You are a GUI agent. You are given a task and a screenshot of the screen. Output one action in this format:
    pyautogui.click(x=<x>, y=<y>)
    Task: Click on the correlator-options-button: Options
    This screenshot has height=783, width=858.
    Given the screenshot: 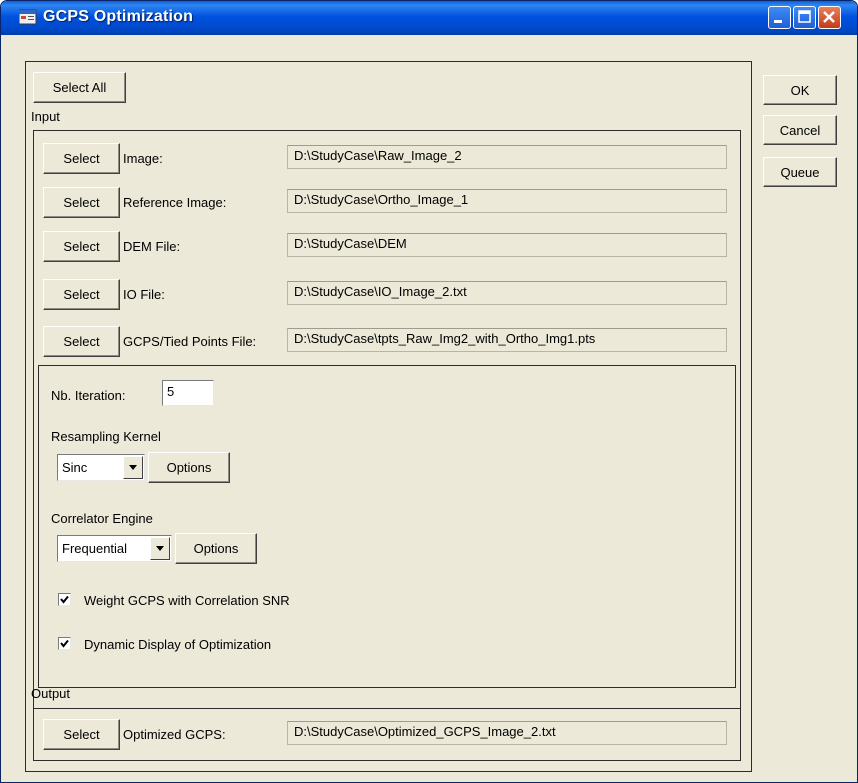 What is the action you would take?
    pyautogui.click(x=216, y=548)
    